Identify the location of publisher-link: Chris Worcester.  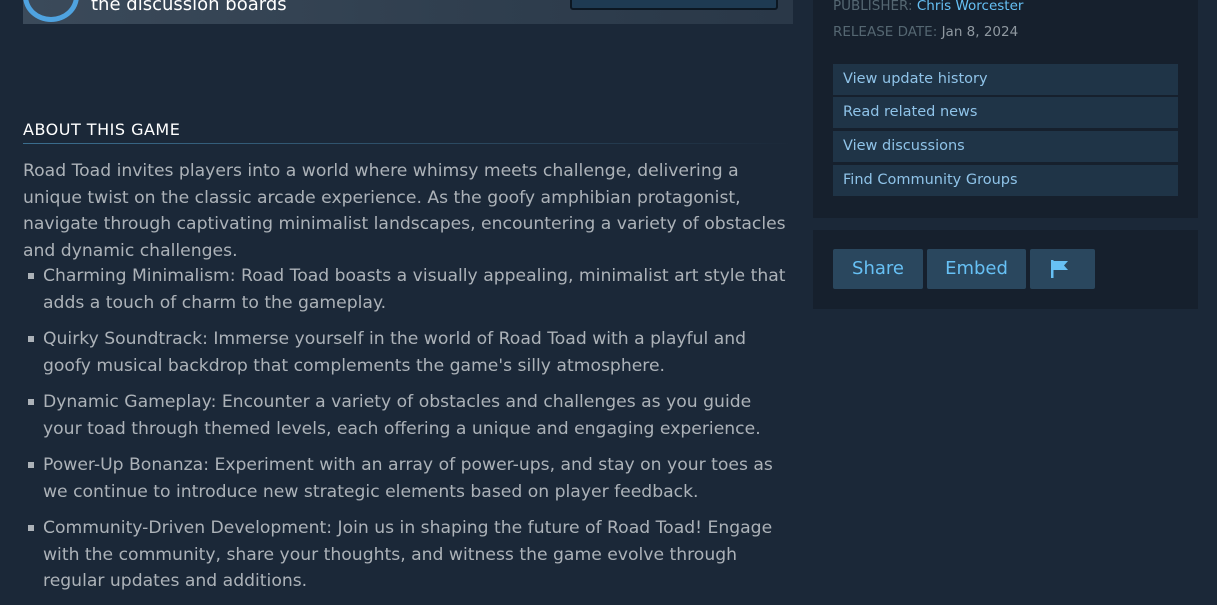
(970, 7).